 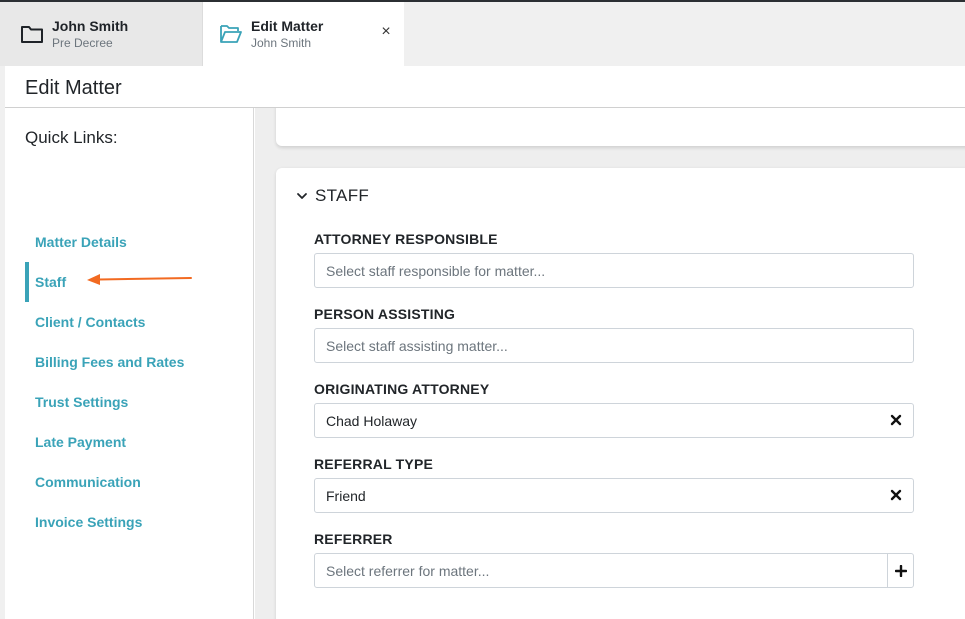 I want to click on originating-attorney-label: ORIGINATING ATTORNEY, so click(x=402, y=389).